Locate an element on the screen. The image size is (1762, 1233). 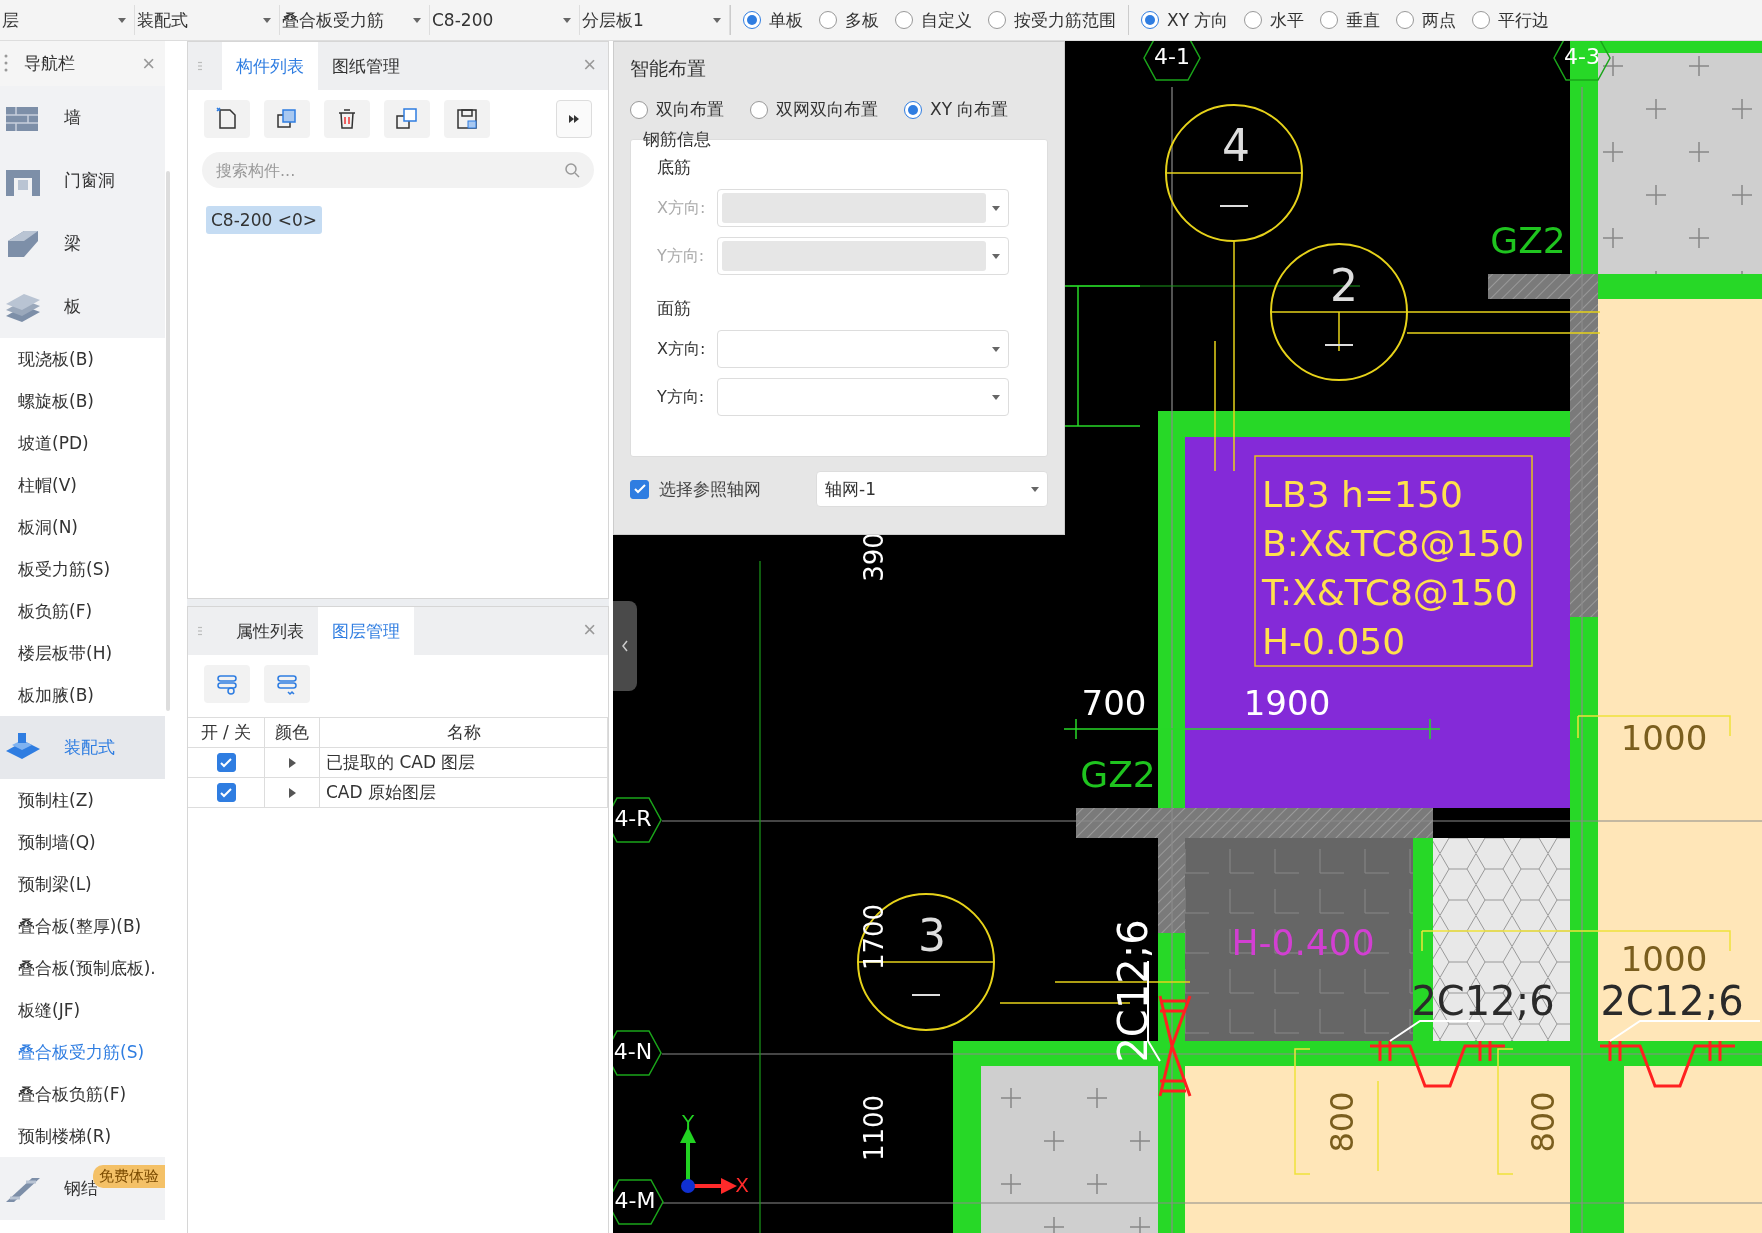
tab: 构件列表 is located at coordinates (270, 66).